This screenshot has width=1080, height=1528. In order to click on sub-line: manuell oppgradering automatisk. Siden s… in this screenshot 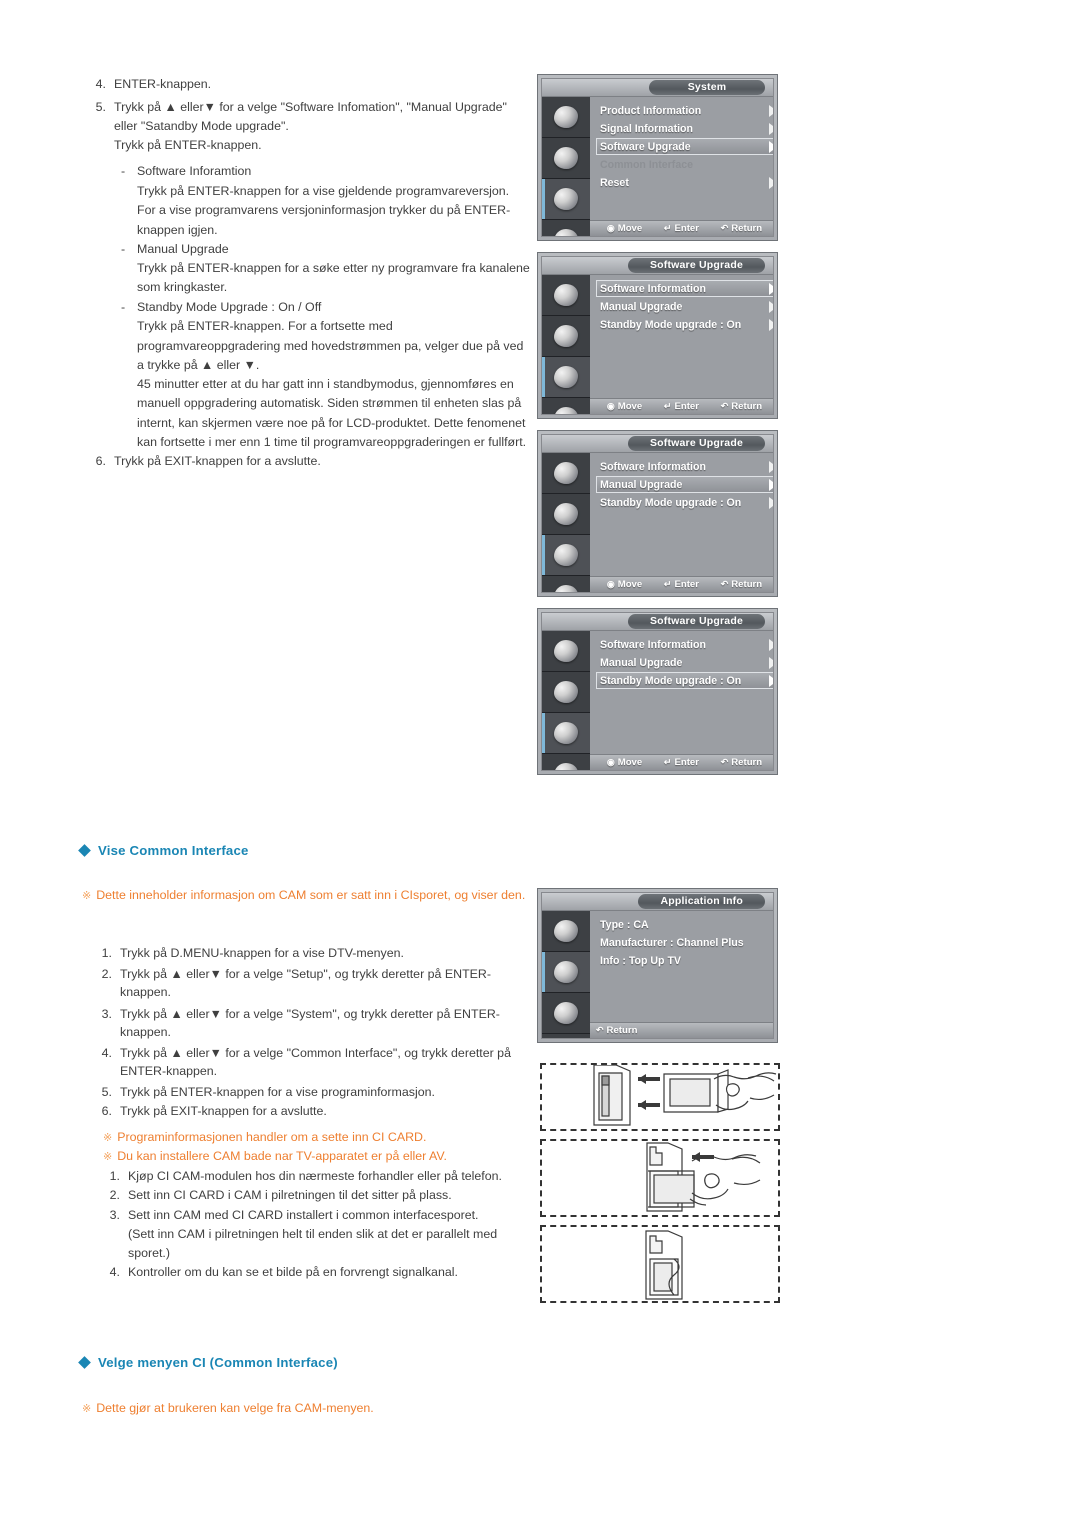, I will do `click(329, 403)`.